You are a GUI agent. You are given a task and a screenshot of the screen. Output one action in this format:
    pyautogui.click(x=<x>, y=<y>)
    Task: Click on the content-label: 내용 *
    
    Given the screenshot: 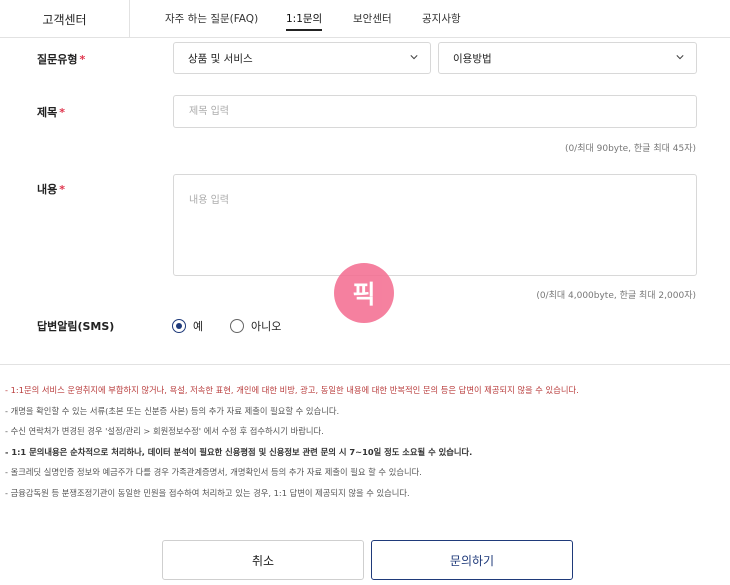 What is the action you would take?
    pyautogui.click(x=51, y=189)
    